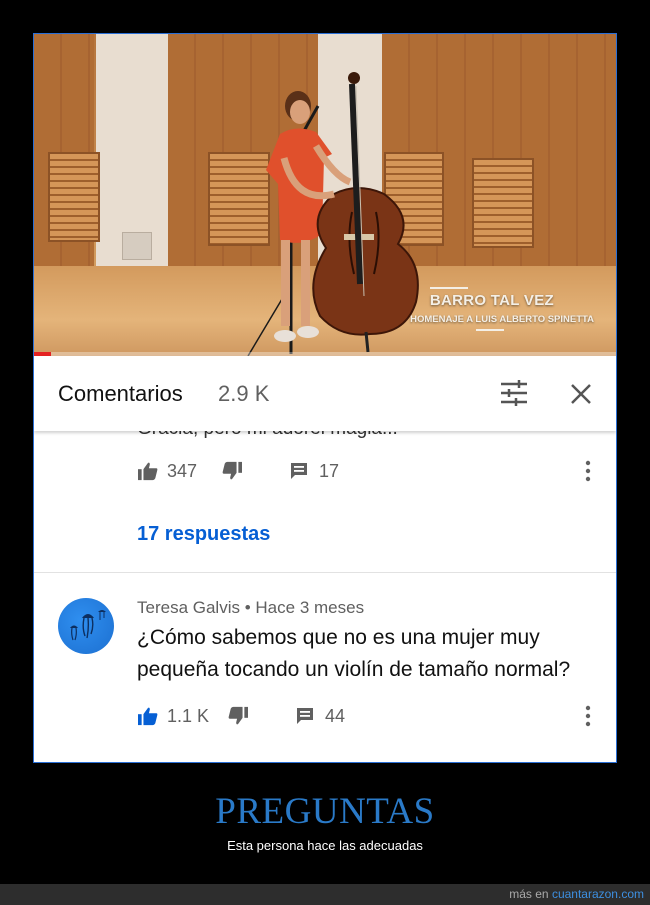 The image size is (650, 905). Describe the element at coordinates (529, 894) in the screenshot. I see `footer-prefix: más en` at that location.